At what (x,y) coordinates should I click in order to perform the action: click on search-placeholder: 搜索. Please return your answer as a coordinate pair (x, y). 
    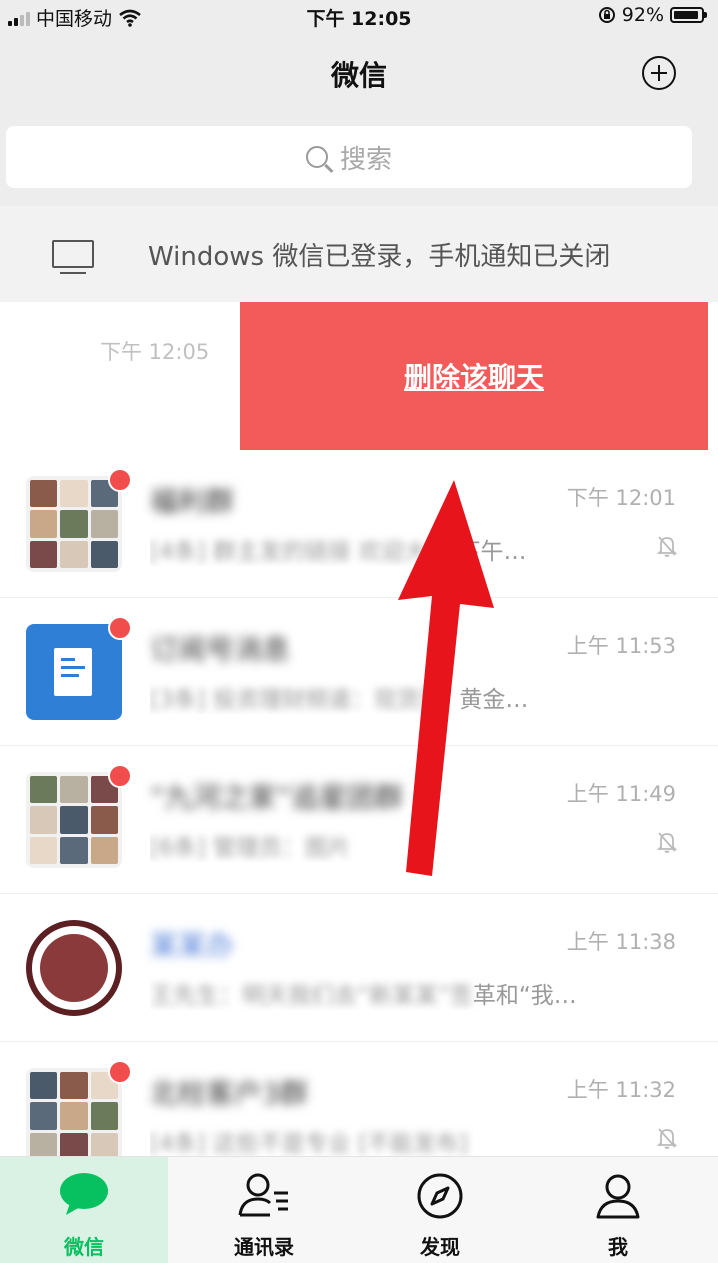
    Looking at the image, I should click on (365, 159).